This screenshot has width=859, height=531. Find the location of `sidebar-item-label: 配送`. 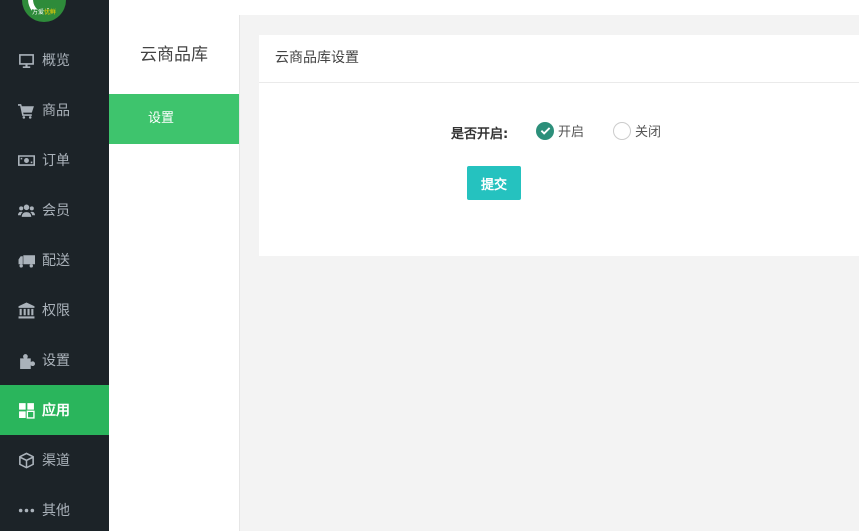

sidebar-item-label: 配送 is located at coordinates (56, 261).